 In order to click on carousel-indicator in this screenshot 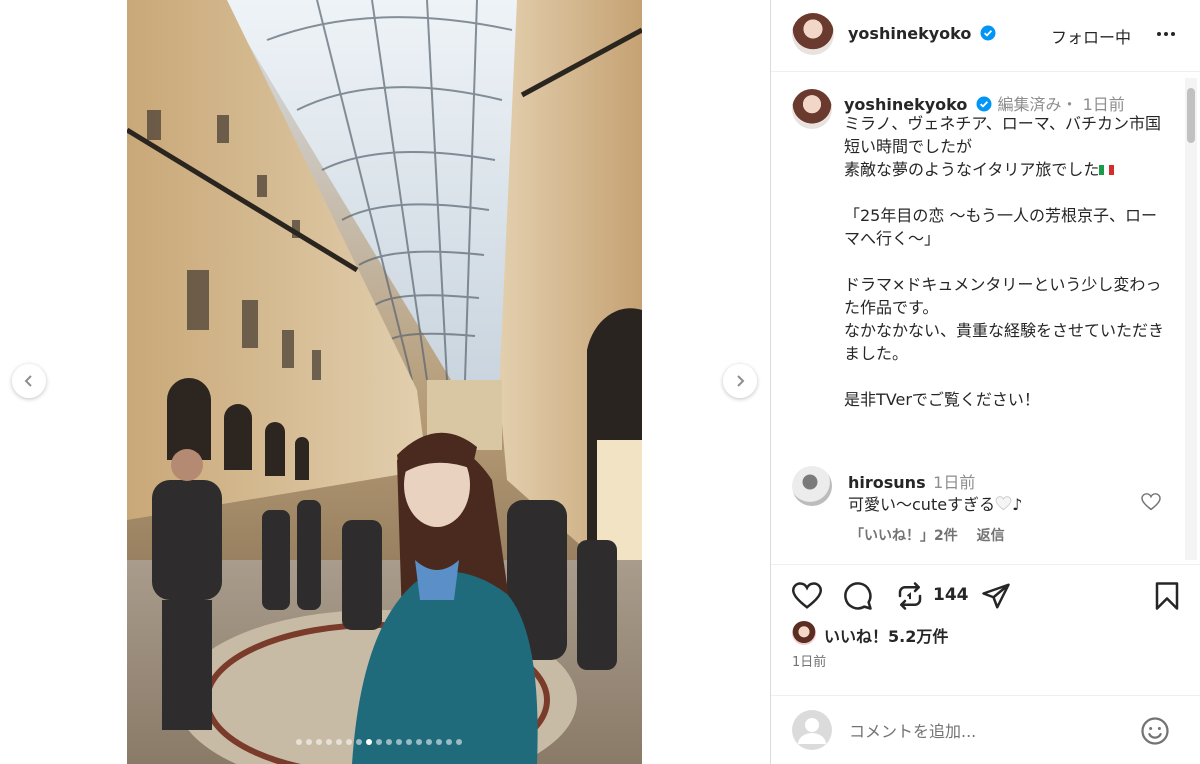, I will do `click(379, 742)`.